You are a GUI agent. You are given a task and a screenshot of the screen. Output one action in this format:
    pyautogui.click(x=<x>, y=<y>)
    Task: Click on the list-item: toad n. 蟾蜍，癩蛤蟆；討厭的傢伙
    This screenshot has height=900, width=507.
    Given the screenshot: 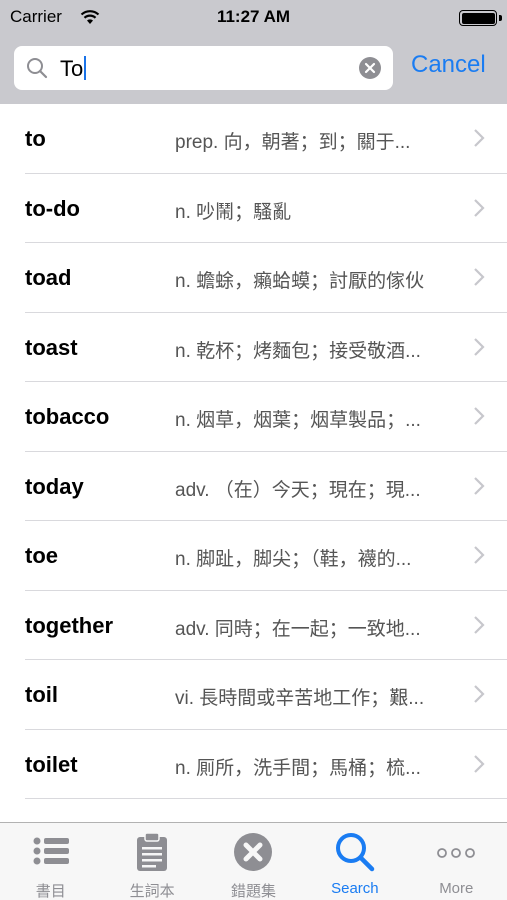 What is the action you would take?
    pyautogui.click(x=253, y=278)
    